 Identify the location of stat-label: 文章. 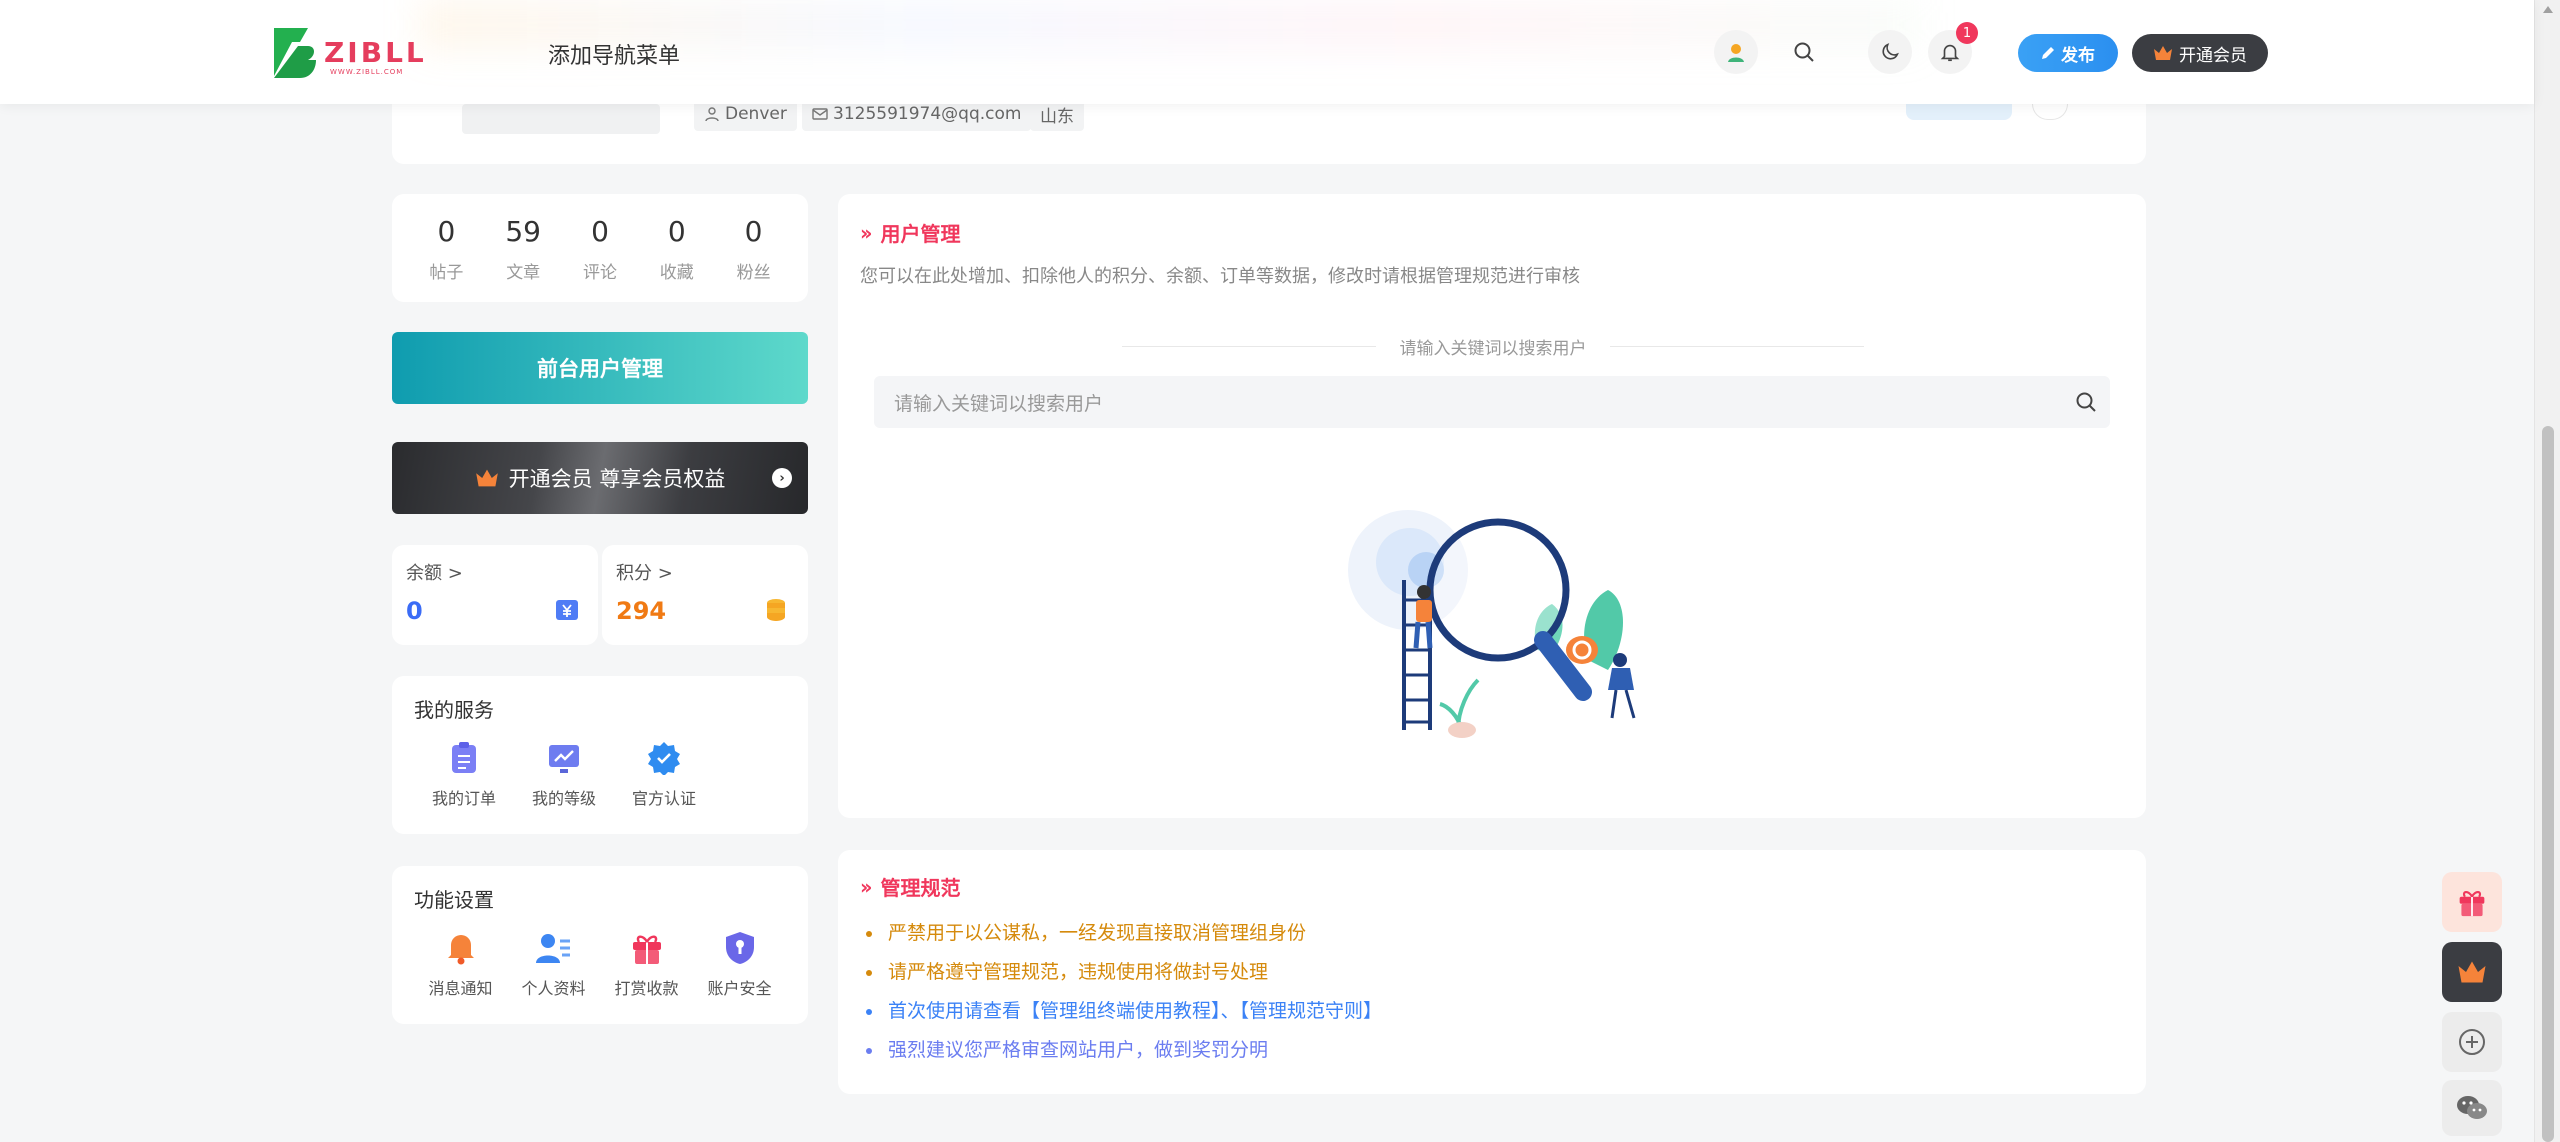
(523, 272).